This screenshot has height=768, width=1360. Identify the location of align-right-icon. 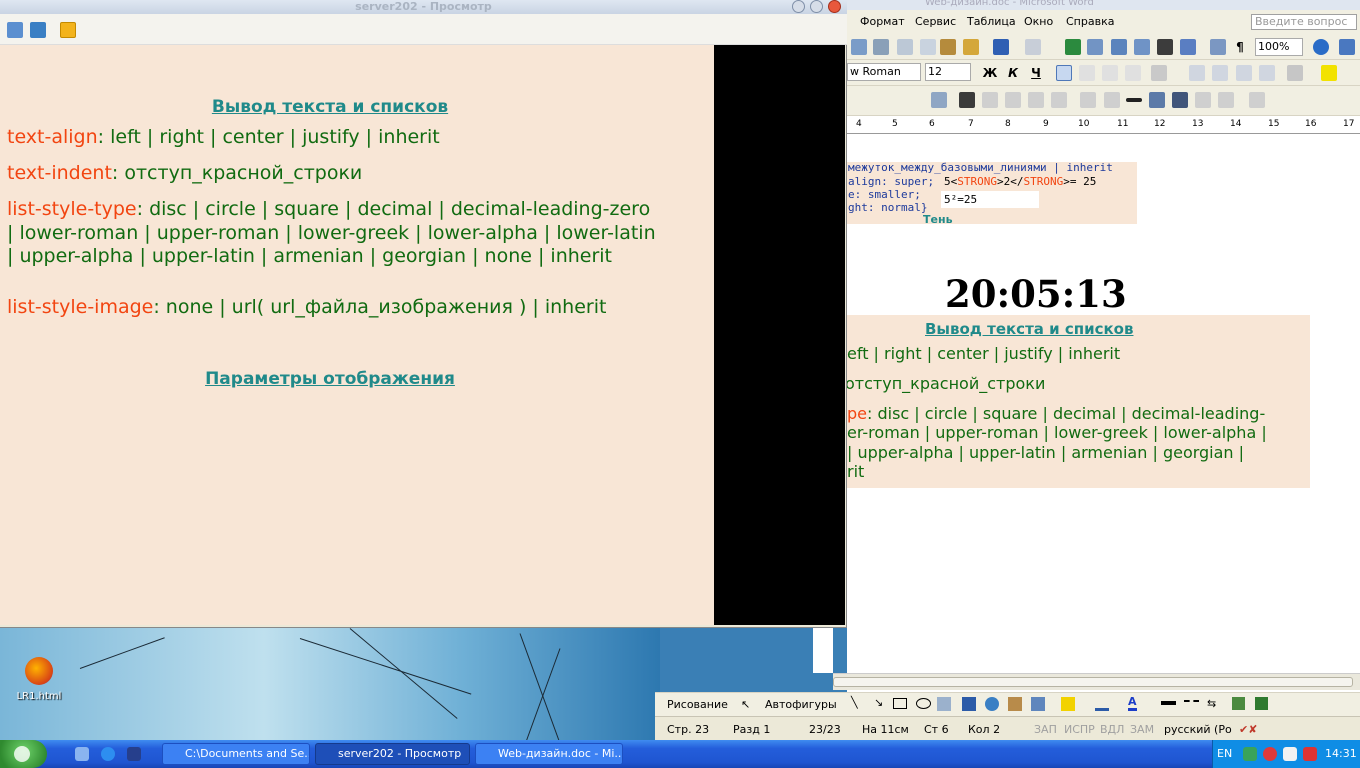
(1110, 73).